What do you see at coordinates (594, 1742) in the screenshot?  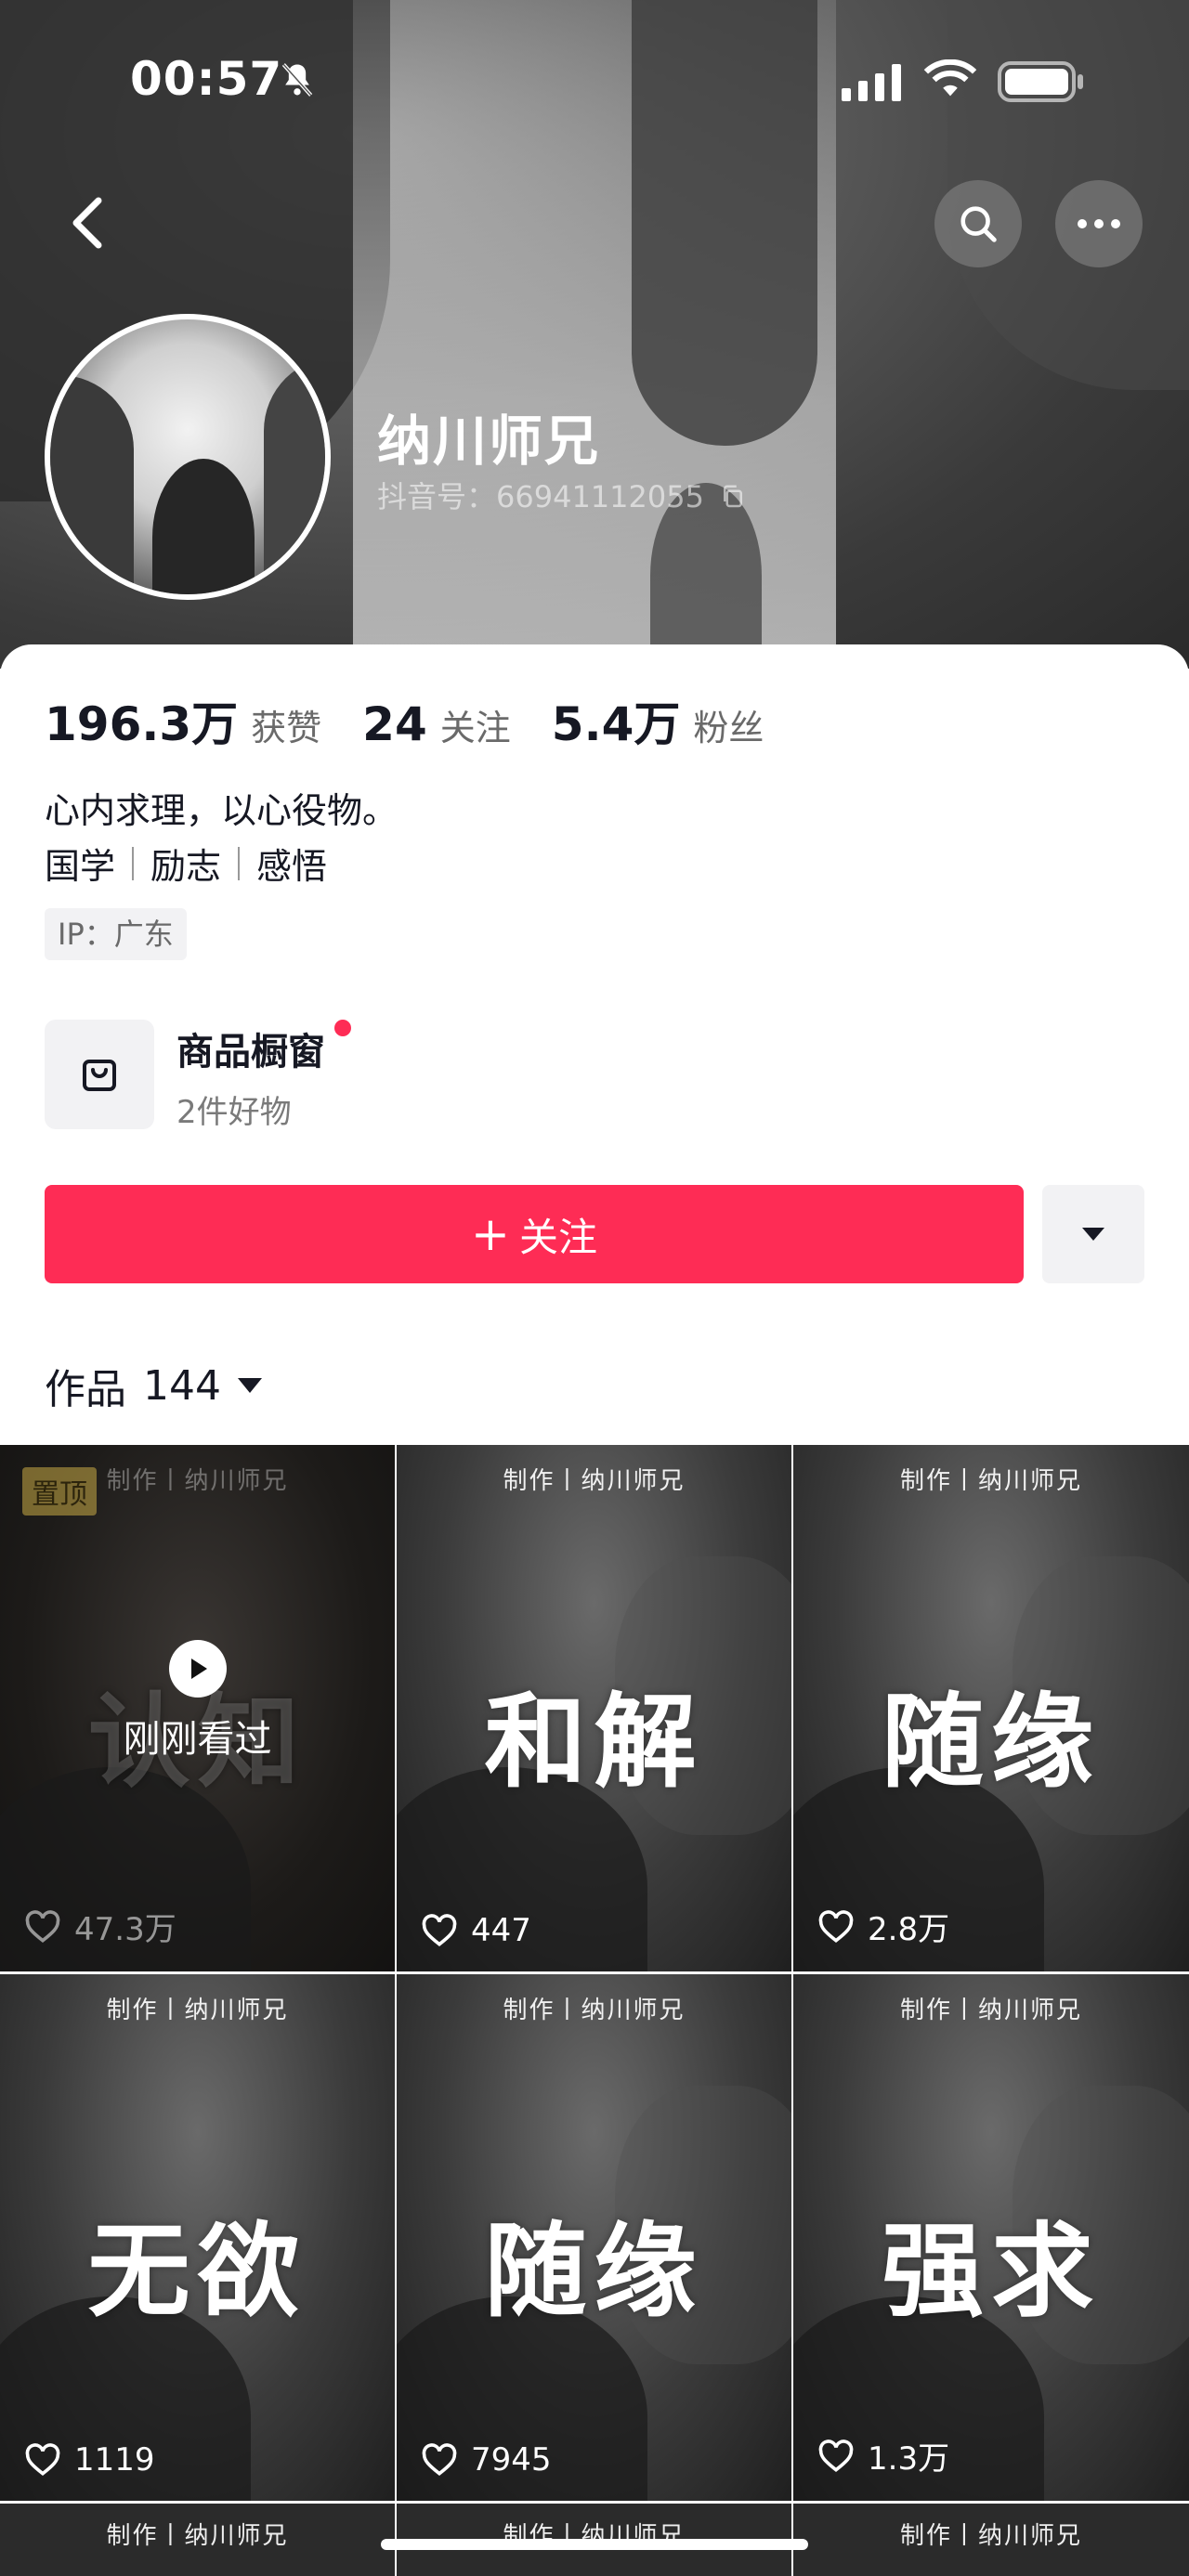 I see `video-title-art: 和解` at bounding box center [594, 1742].